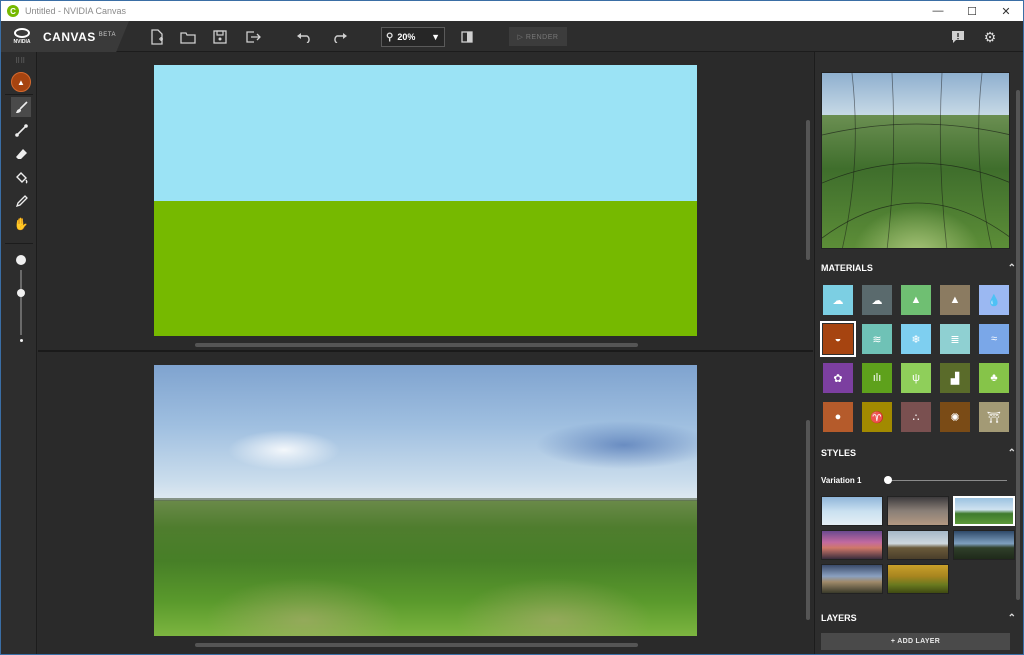  I want to click on material-swatch: ✺, so click(955, 417).